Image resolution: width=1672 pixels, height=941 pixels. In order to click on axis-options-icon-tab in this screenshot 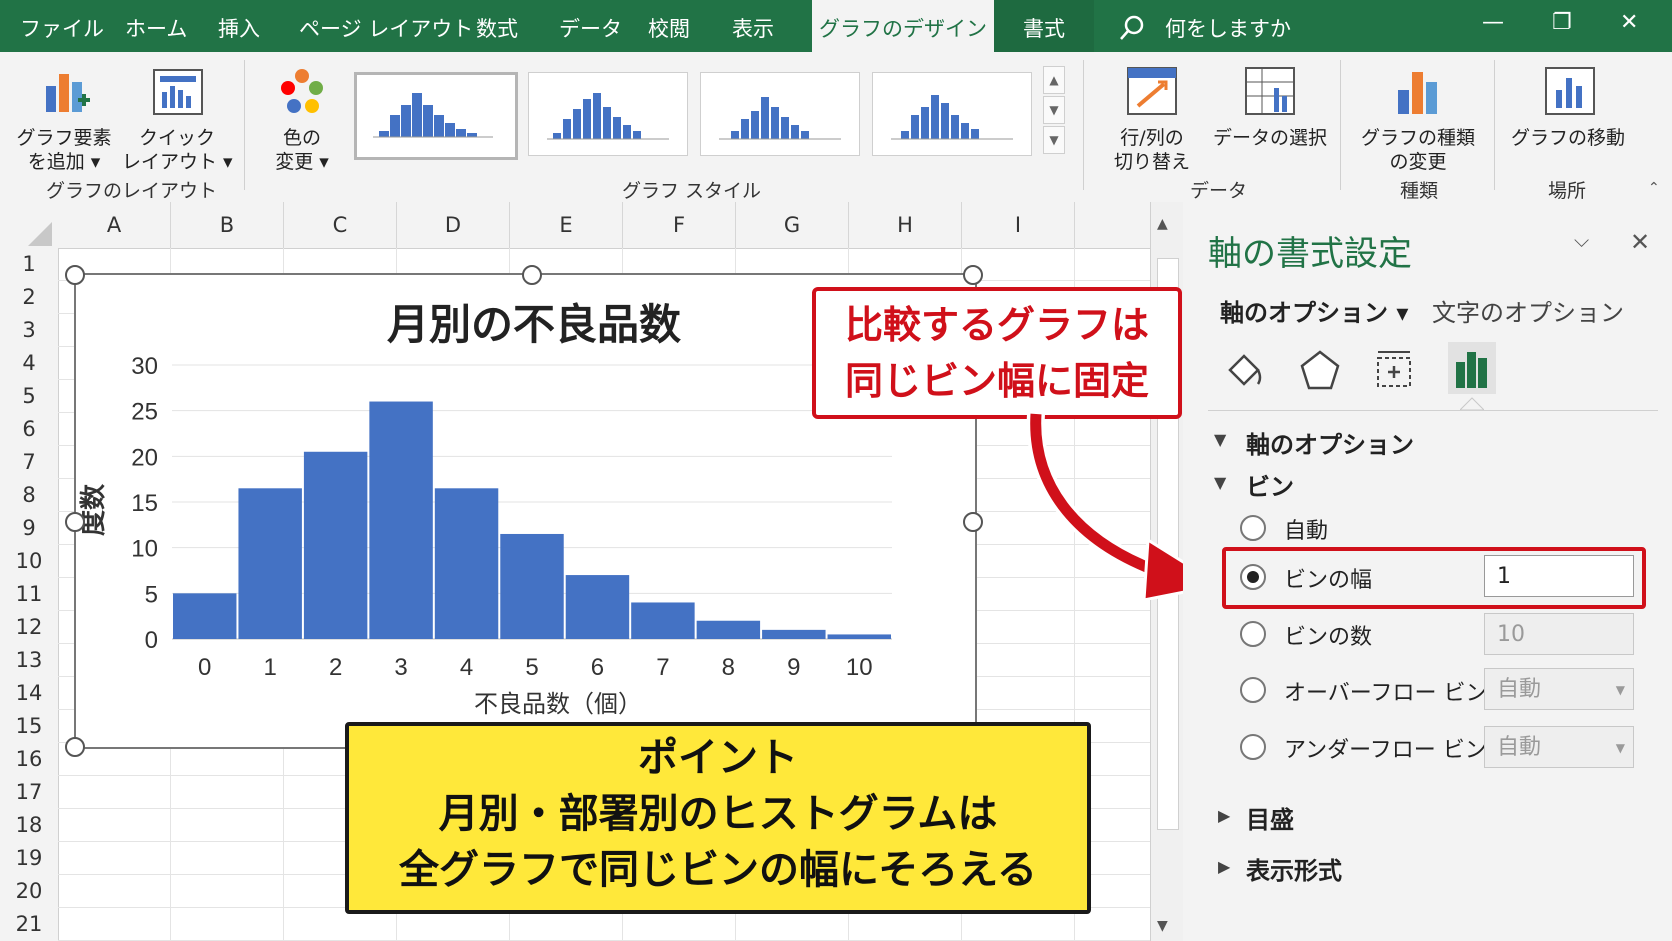, I will do `click(1472, 368)`.